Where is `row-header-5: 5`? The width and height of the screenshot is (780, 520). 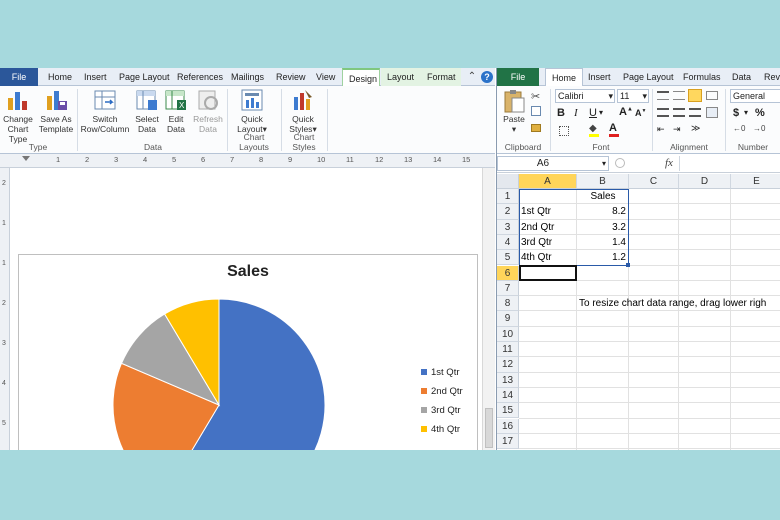
row-header-5: 5 is located at coordinates (508, 258).